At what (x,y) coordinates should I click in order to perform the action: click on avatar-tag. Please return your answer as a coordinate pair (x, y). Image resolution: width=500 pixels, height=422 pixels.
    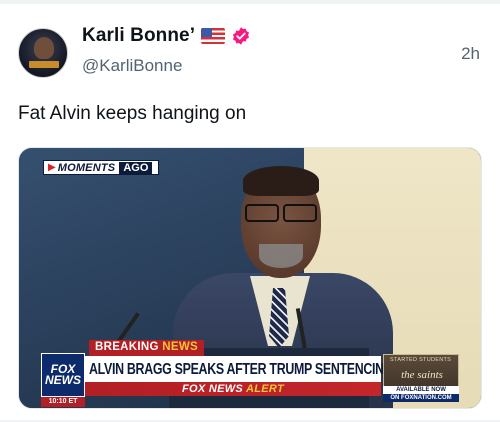
    Looking at the image, I should click on (44, 64).